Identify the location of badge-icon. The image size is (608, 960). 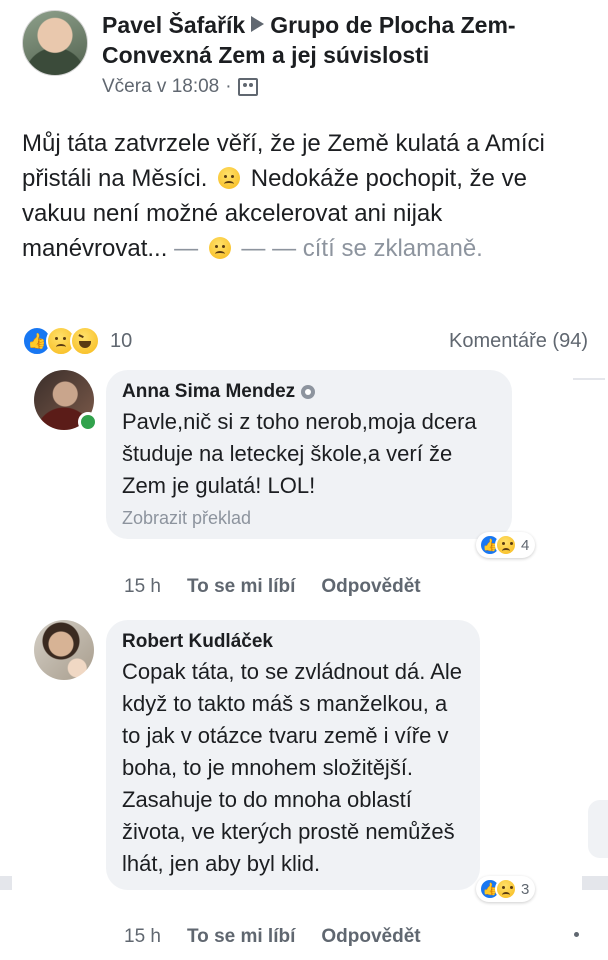
(308, 392).